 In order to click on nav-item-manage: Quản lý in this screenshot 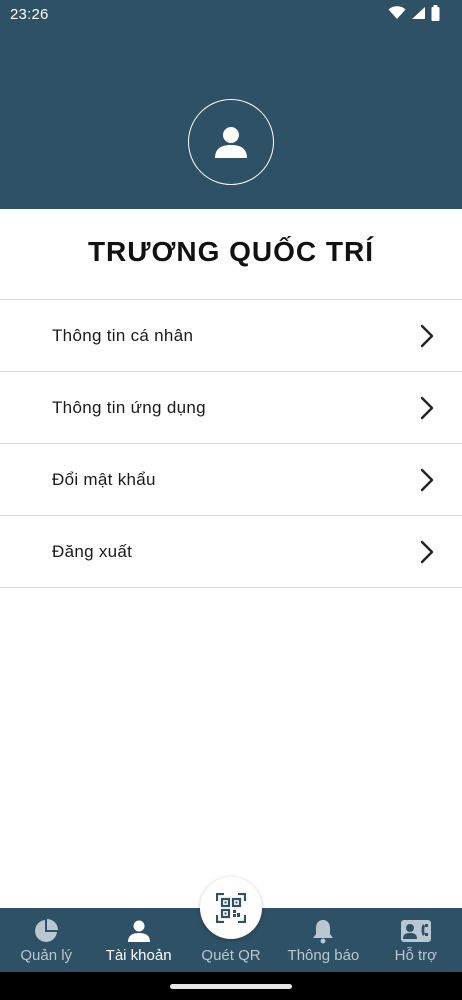, I will do `click(46, 940)`.